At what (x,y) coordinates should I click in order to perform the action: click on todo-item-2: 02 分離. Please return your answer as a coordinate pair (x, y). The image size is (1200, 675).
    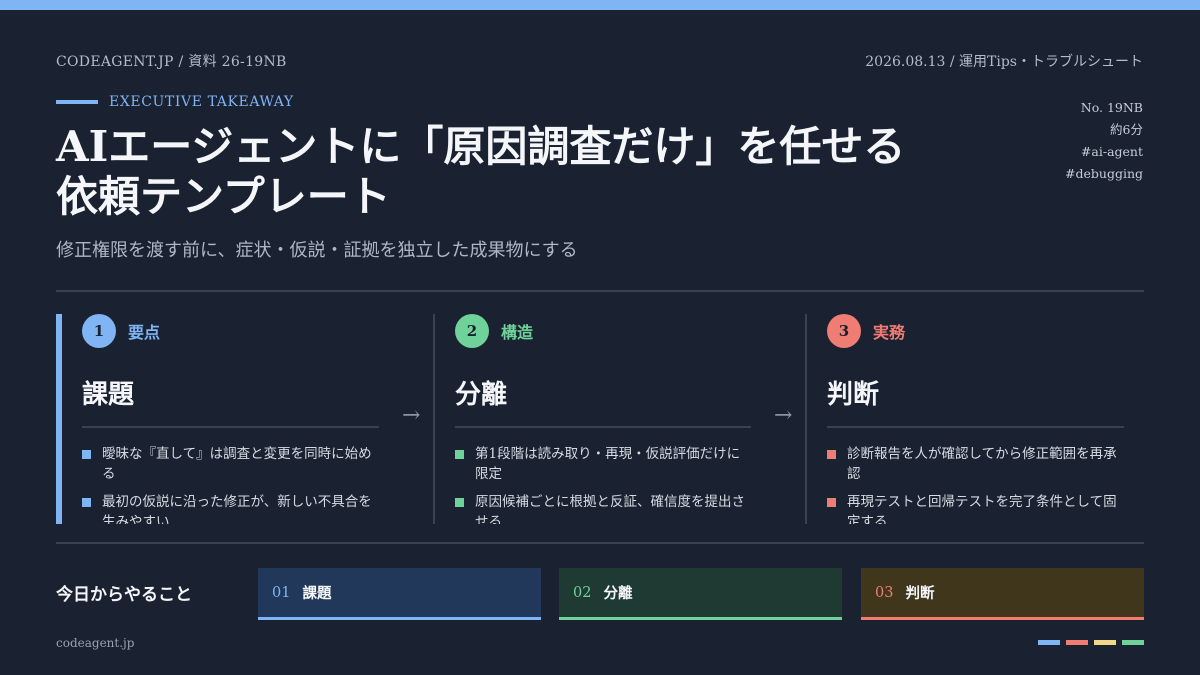
    Looking at the image, I should click on (700, 594).